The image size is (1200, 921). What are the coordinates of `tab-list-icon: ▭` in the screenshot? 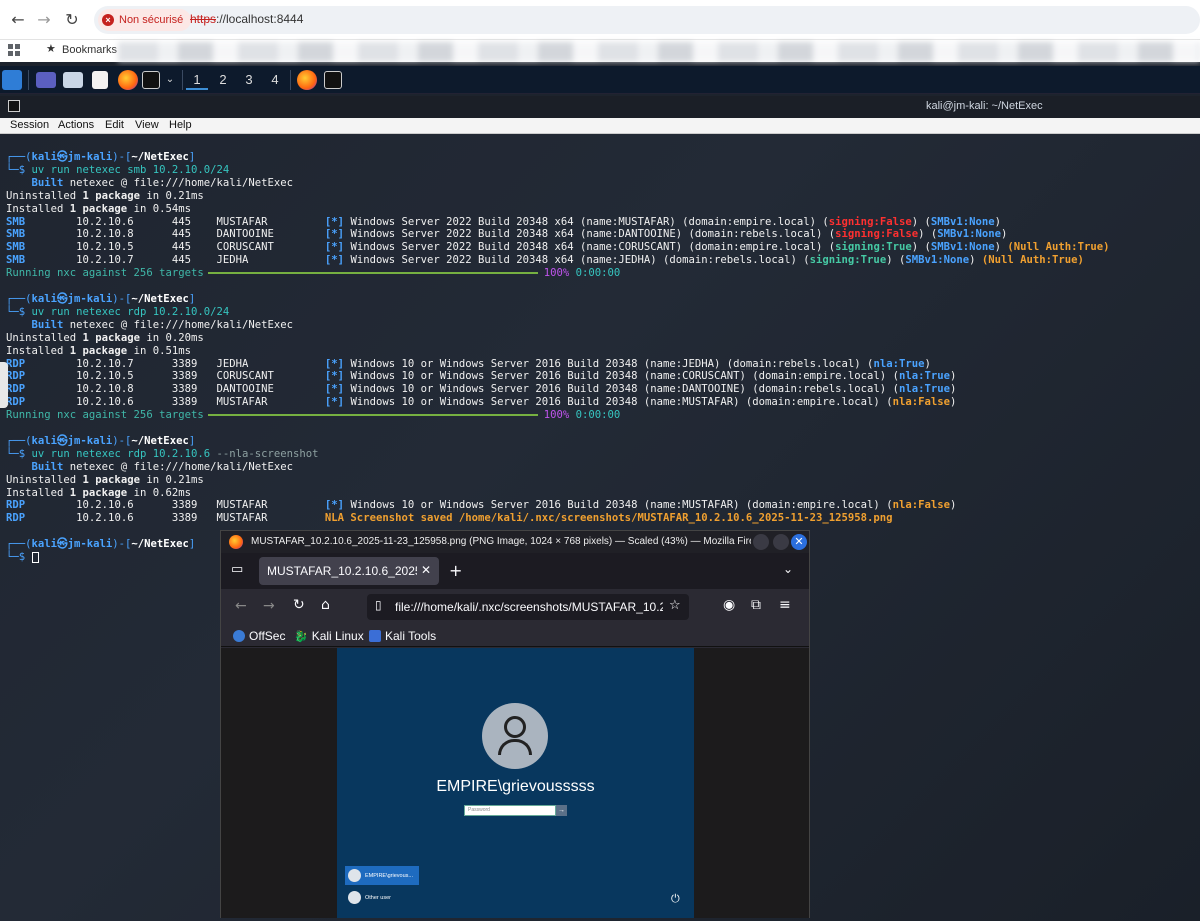 It's located at (237, 569).